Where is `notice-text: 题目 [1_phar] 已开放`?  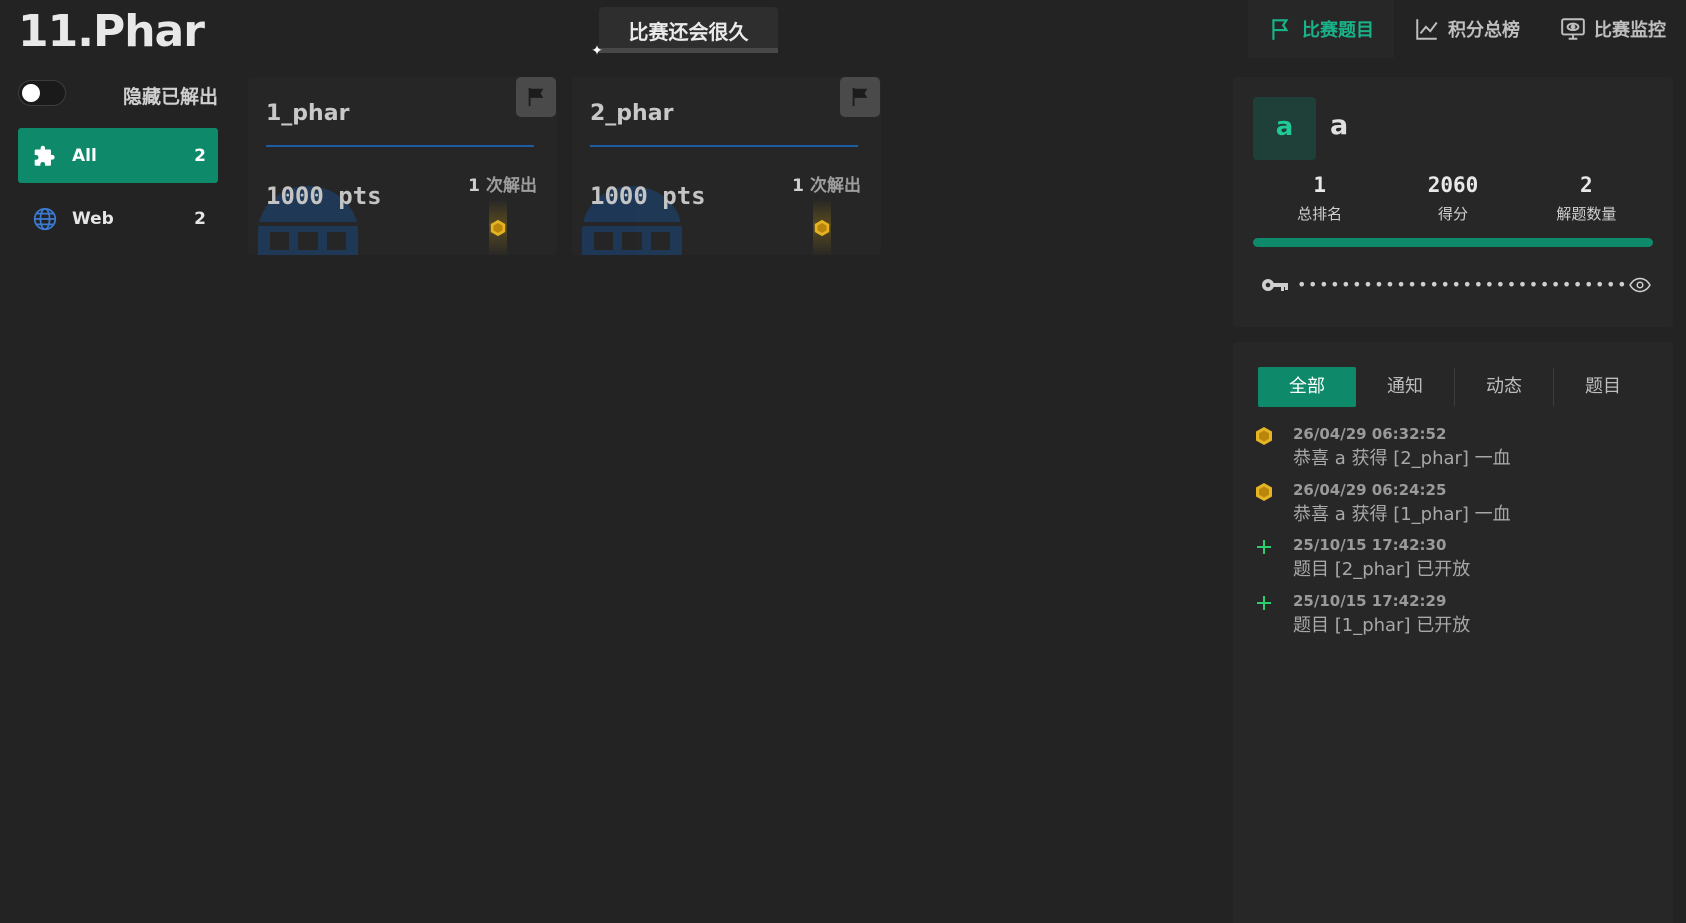
notice-text: 题目 [1_phar] 已开放 is located at coordinates (1382, 625).